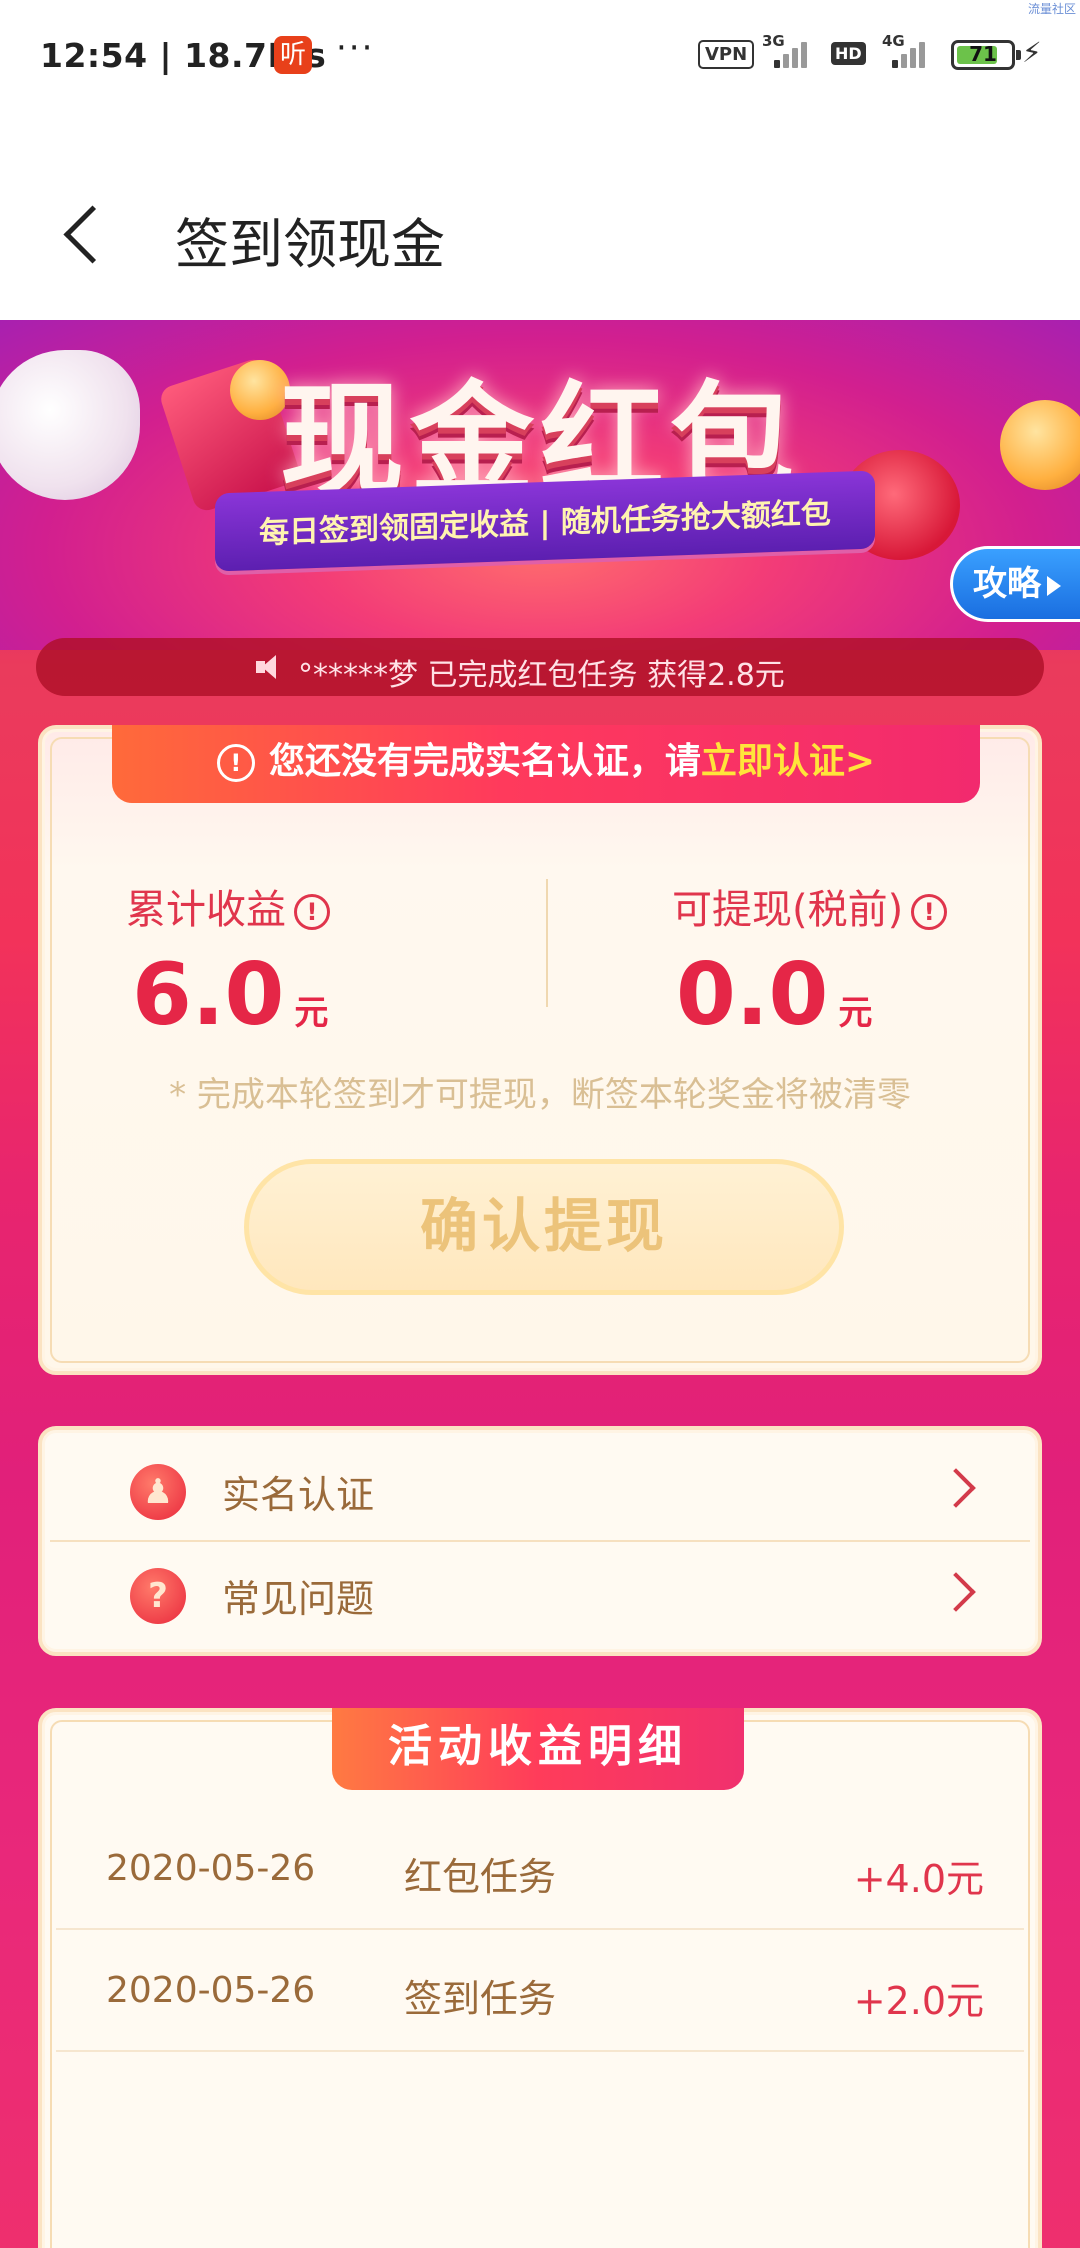 This screenshot has width=1080, height=2248. Describe the element at coordinates (848, 53) in the screenshot. I see `hd-icon: HD` at that location.